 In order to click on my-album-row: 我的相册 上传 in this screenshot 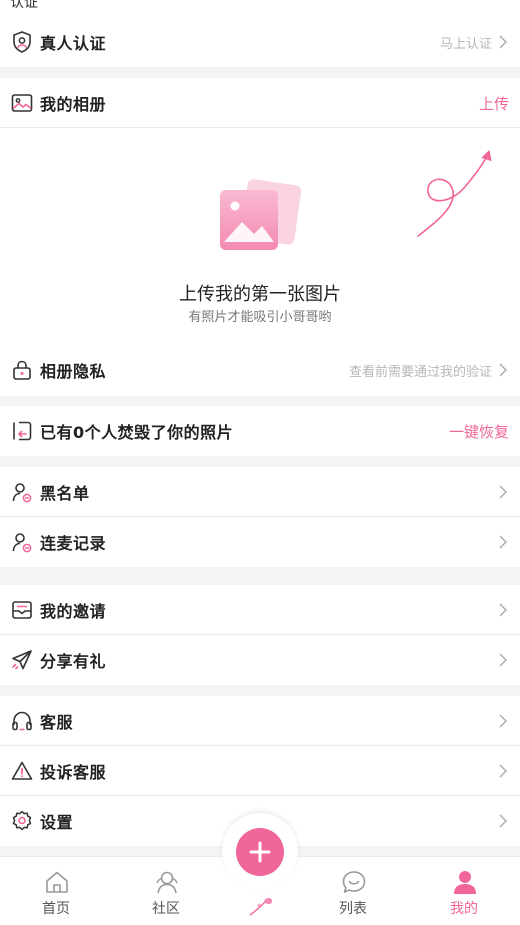, I will do `click(260, 103)`.